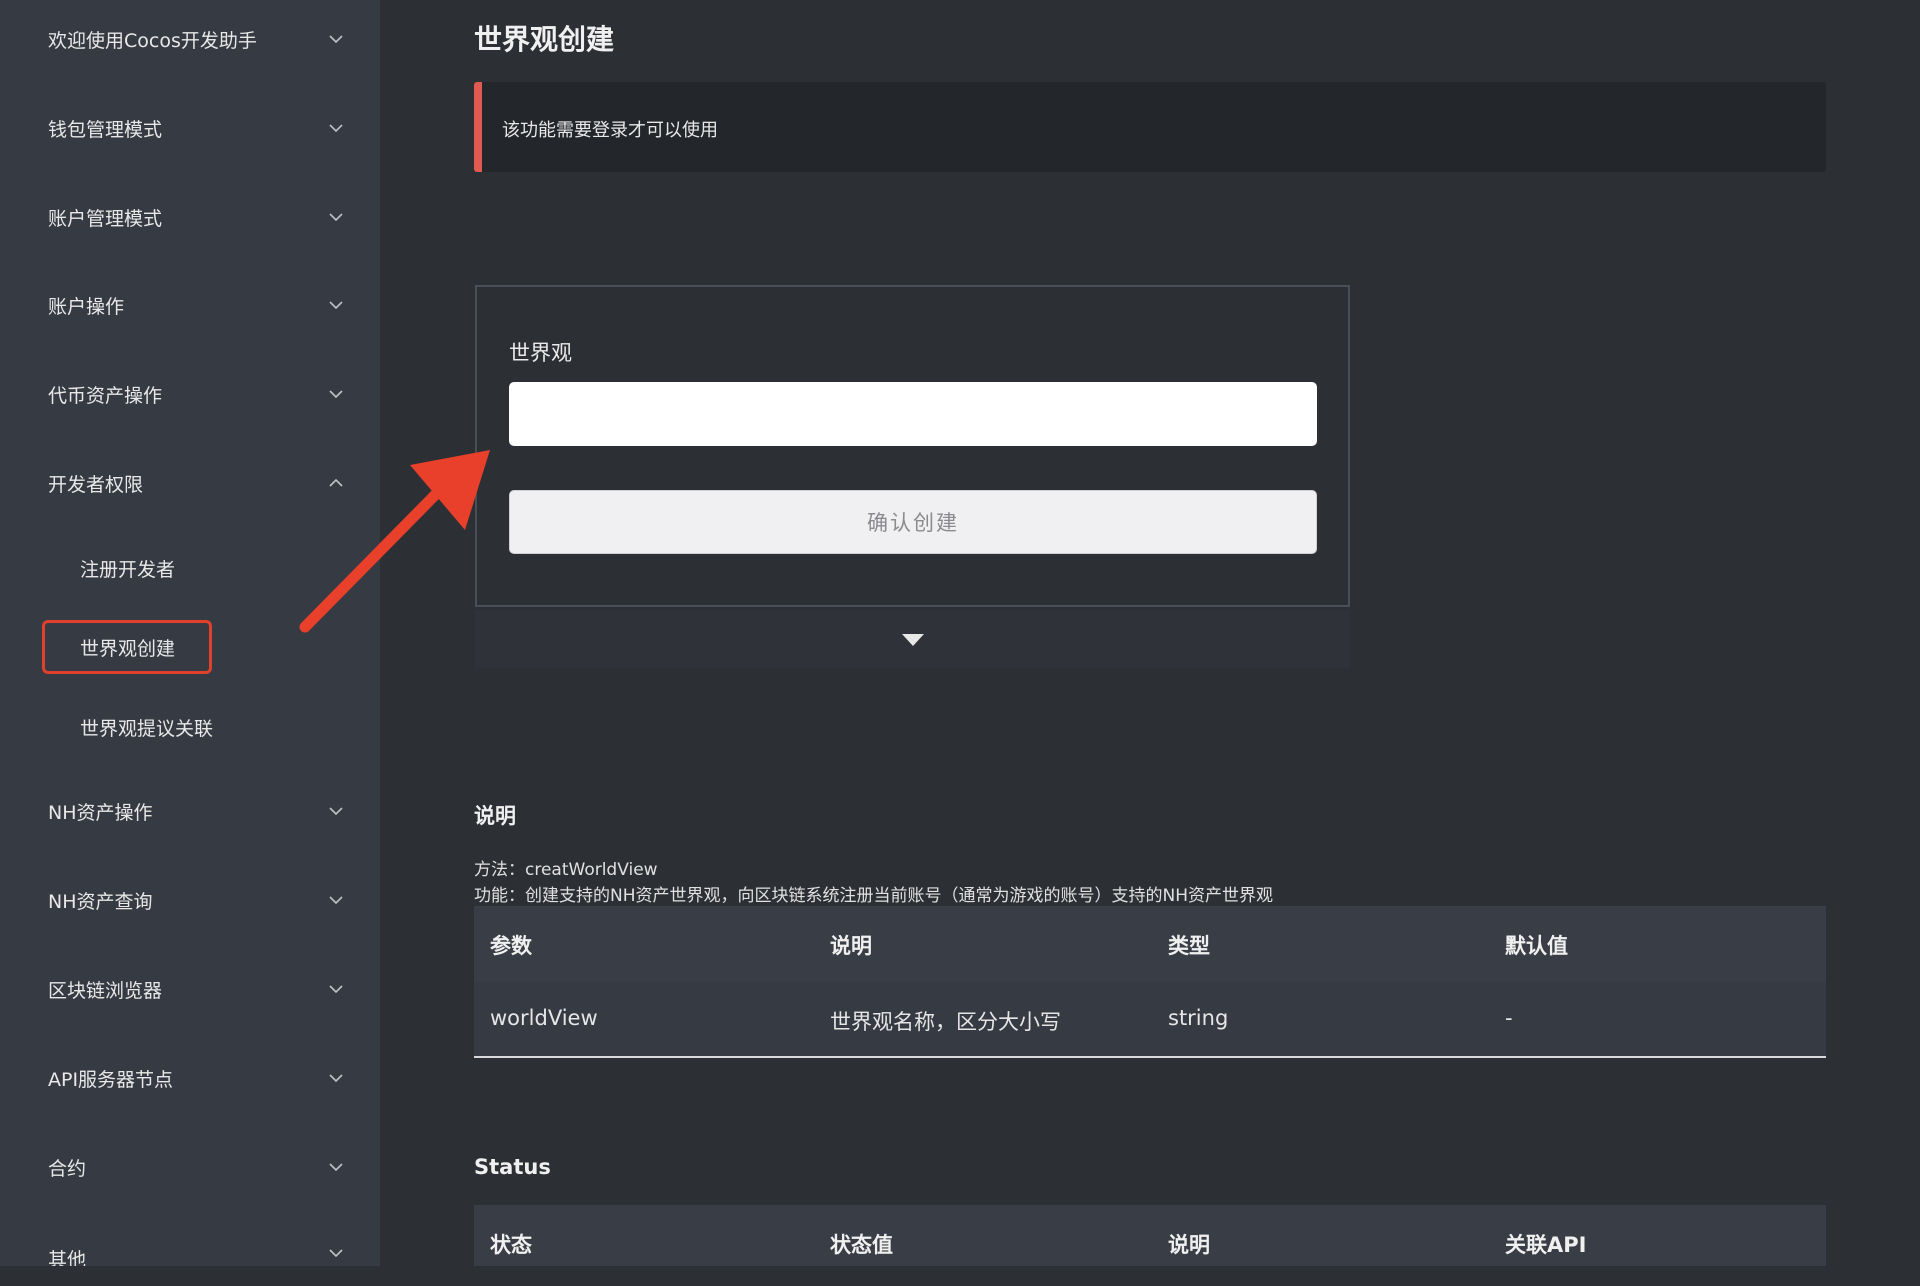 The height and width of the screenshot is (1286, 1920). Describe the element at coordinates (147, 728) in the screenshot. I see `sidebar-subitem-label: 世界观提议关联` at that location.